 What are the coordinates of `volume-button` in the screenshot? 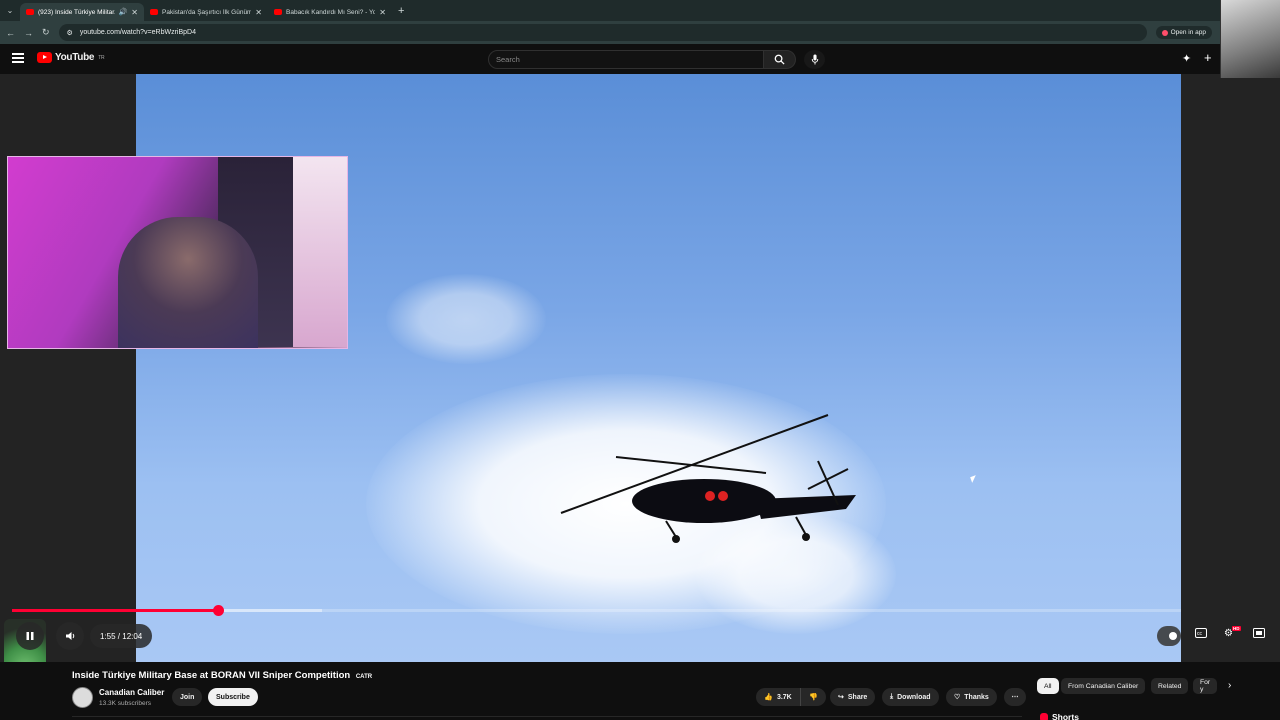 It's located at (70, 636).